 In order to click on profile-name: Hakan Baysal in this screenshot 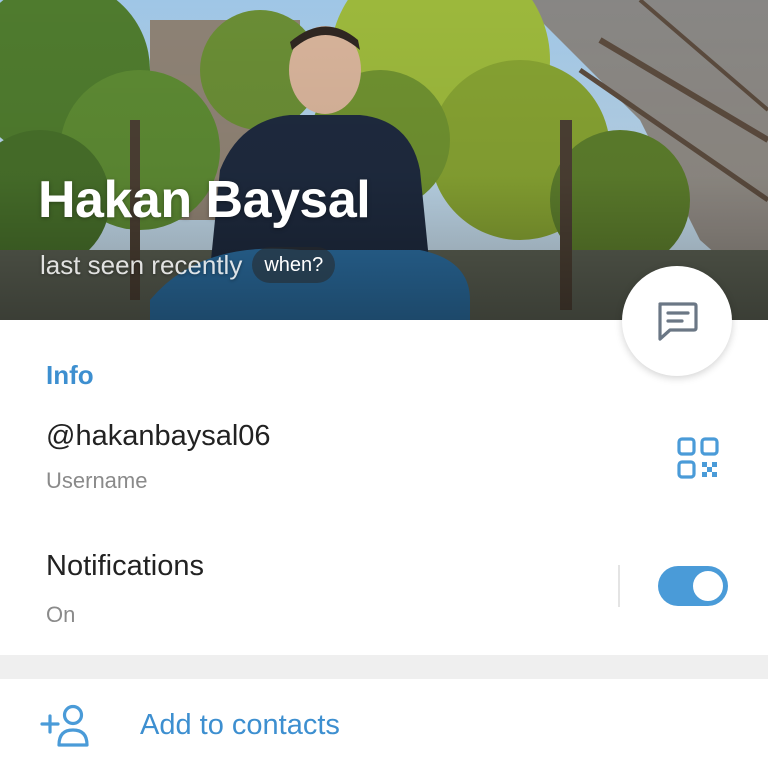, I will do `click(204, 200)`.